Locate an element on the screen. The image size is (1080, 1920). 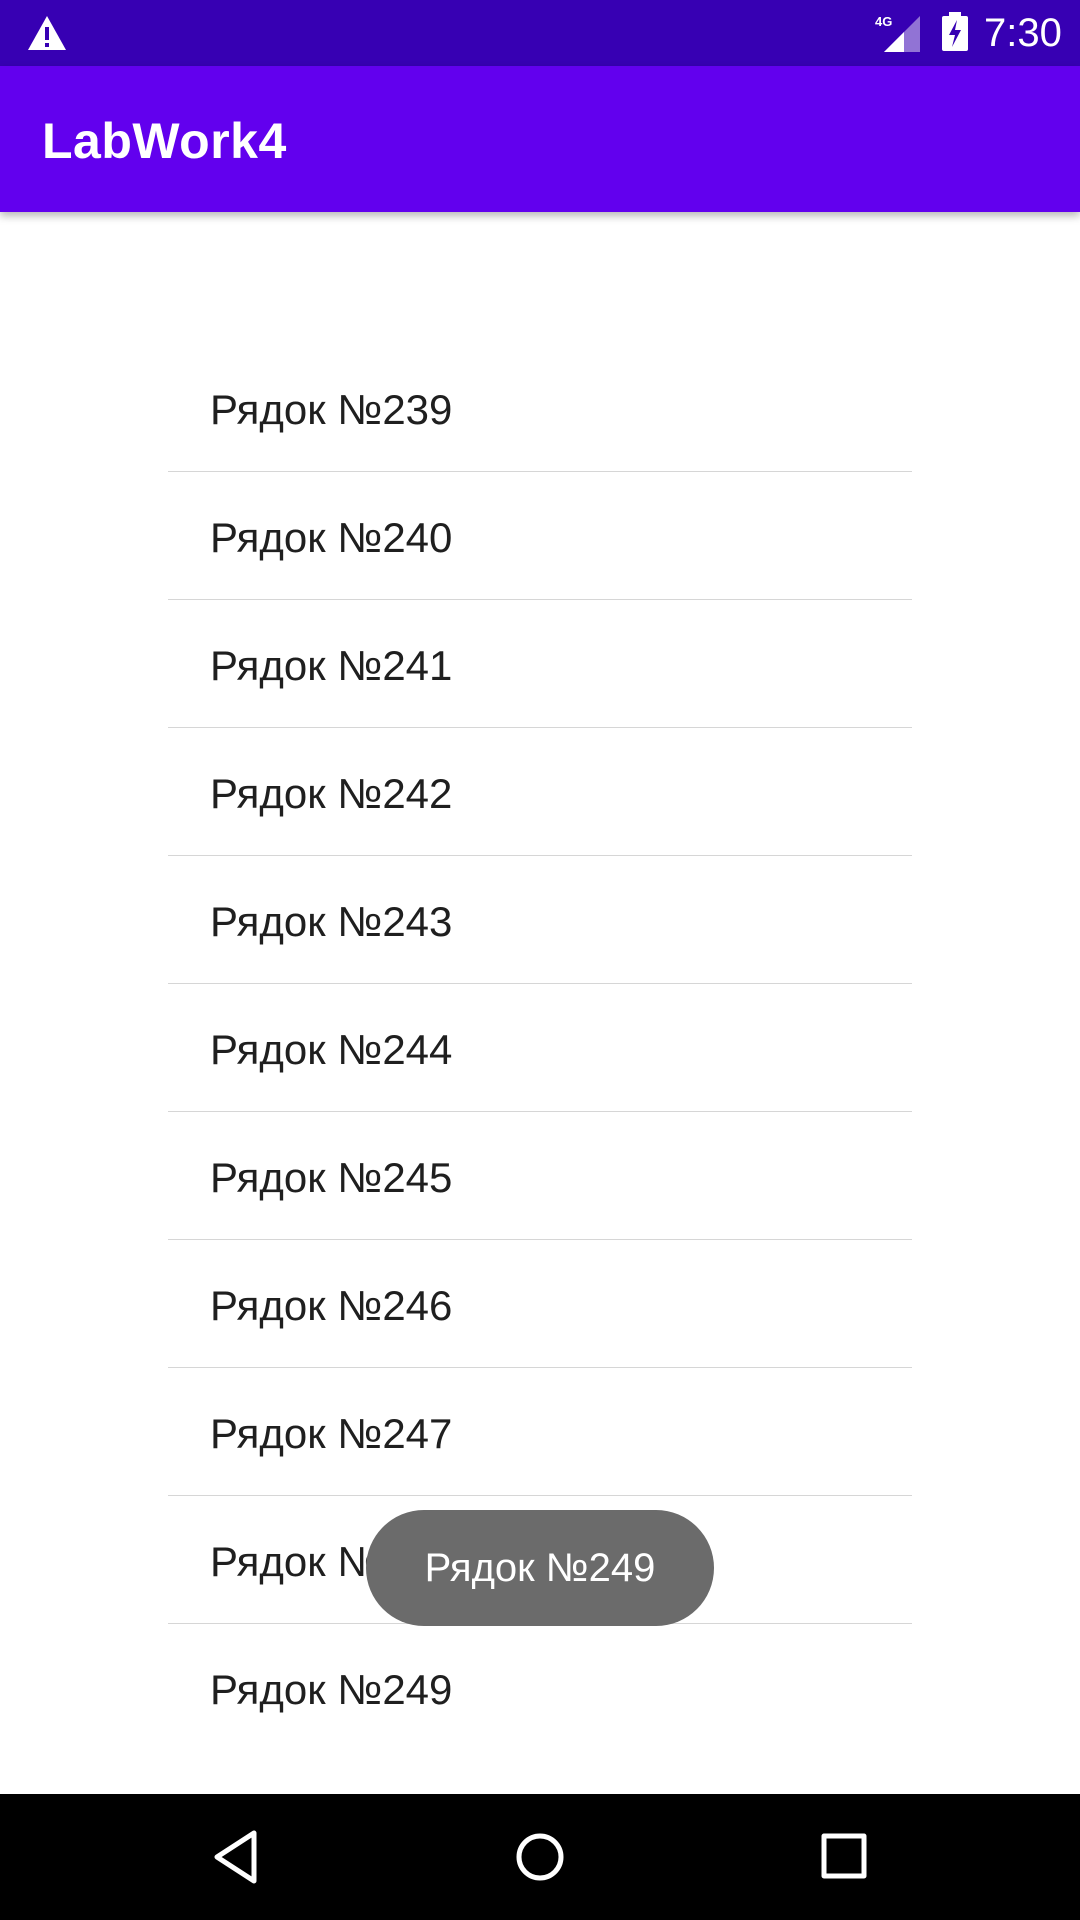
list-item-label: Рядок №239 is located at coordinates (331, 409).